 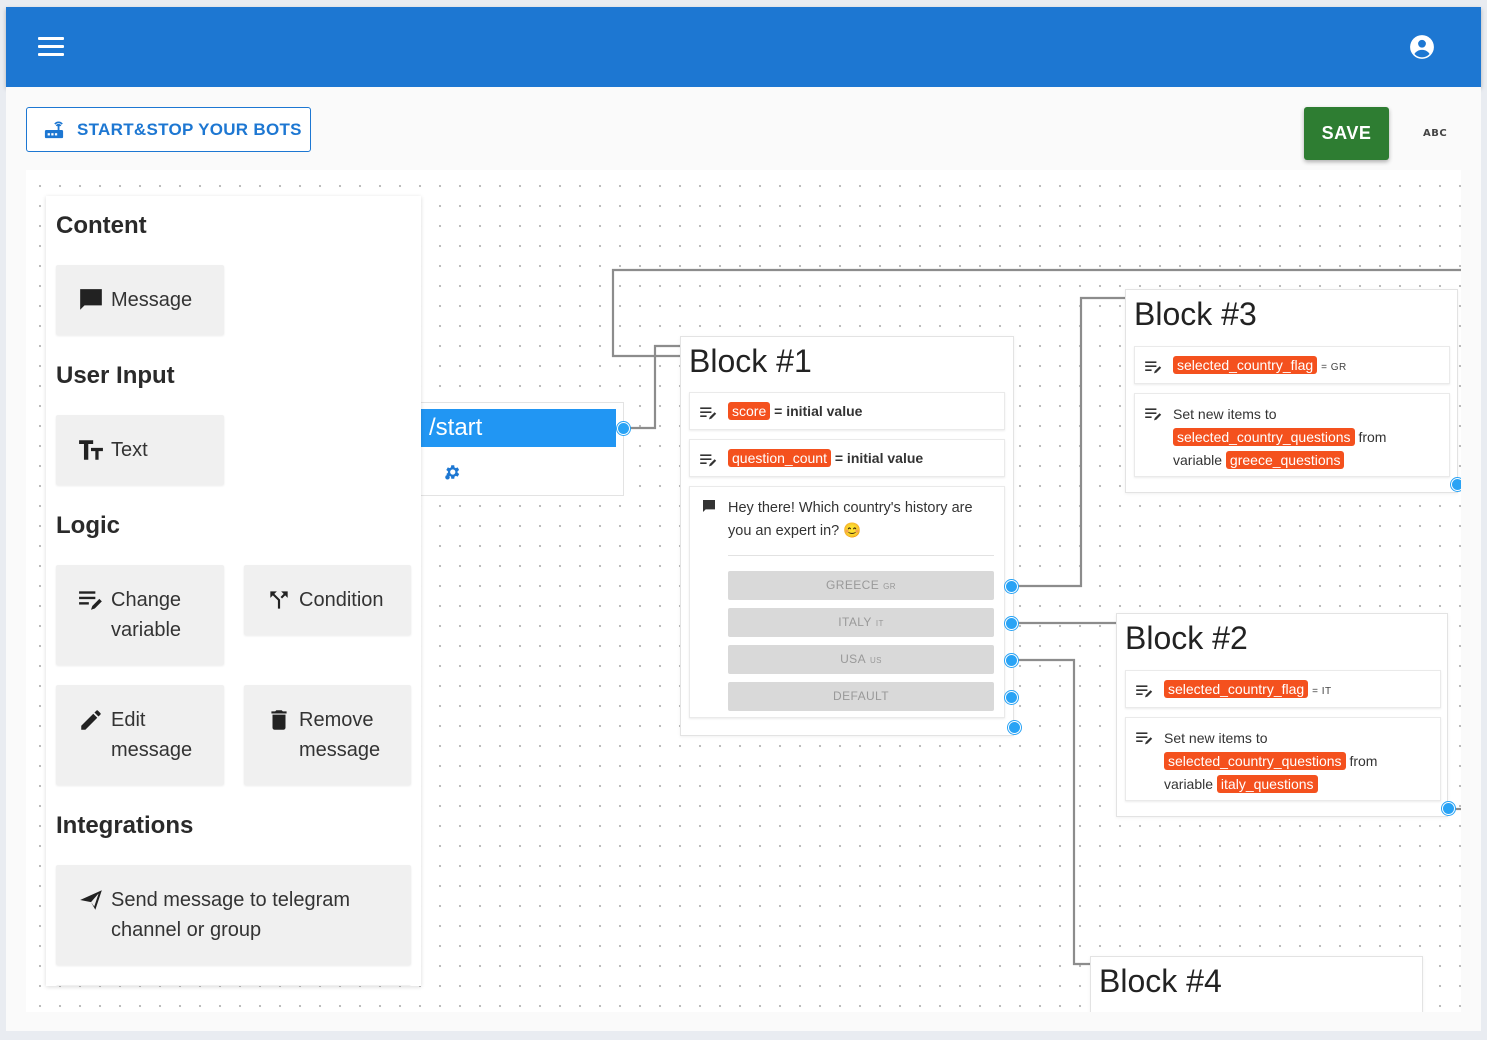 What do you see at coordinates (88, 525) in the screenshot?
I see `logic-heading: Logic` at bounding box center [88, 525].